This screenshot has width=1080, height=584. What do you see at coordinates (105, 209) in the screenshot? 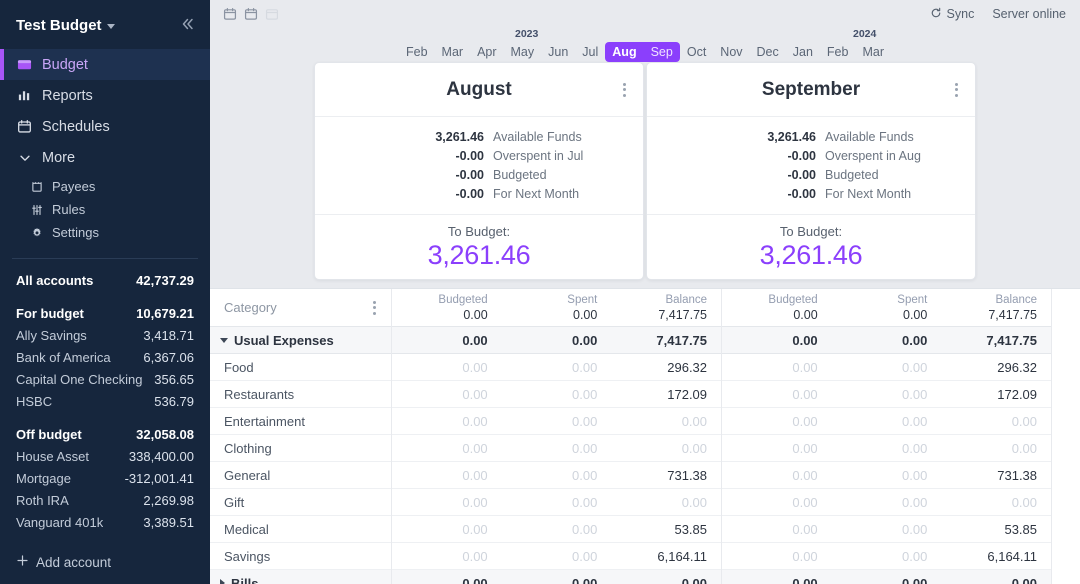
I see `sidebar-item-rules: Rules` at bounding box center [105, 209].